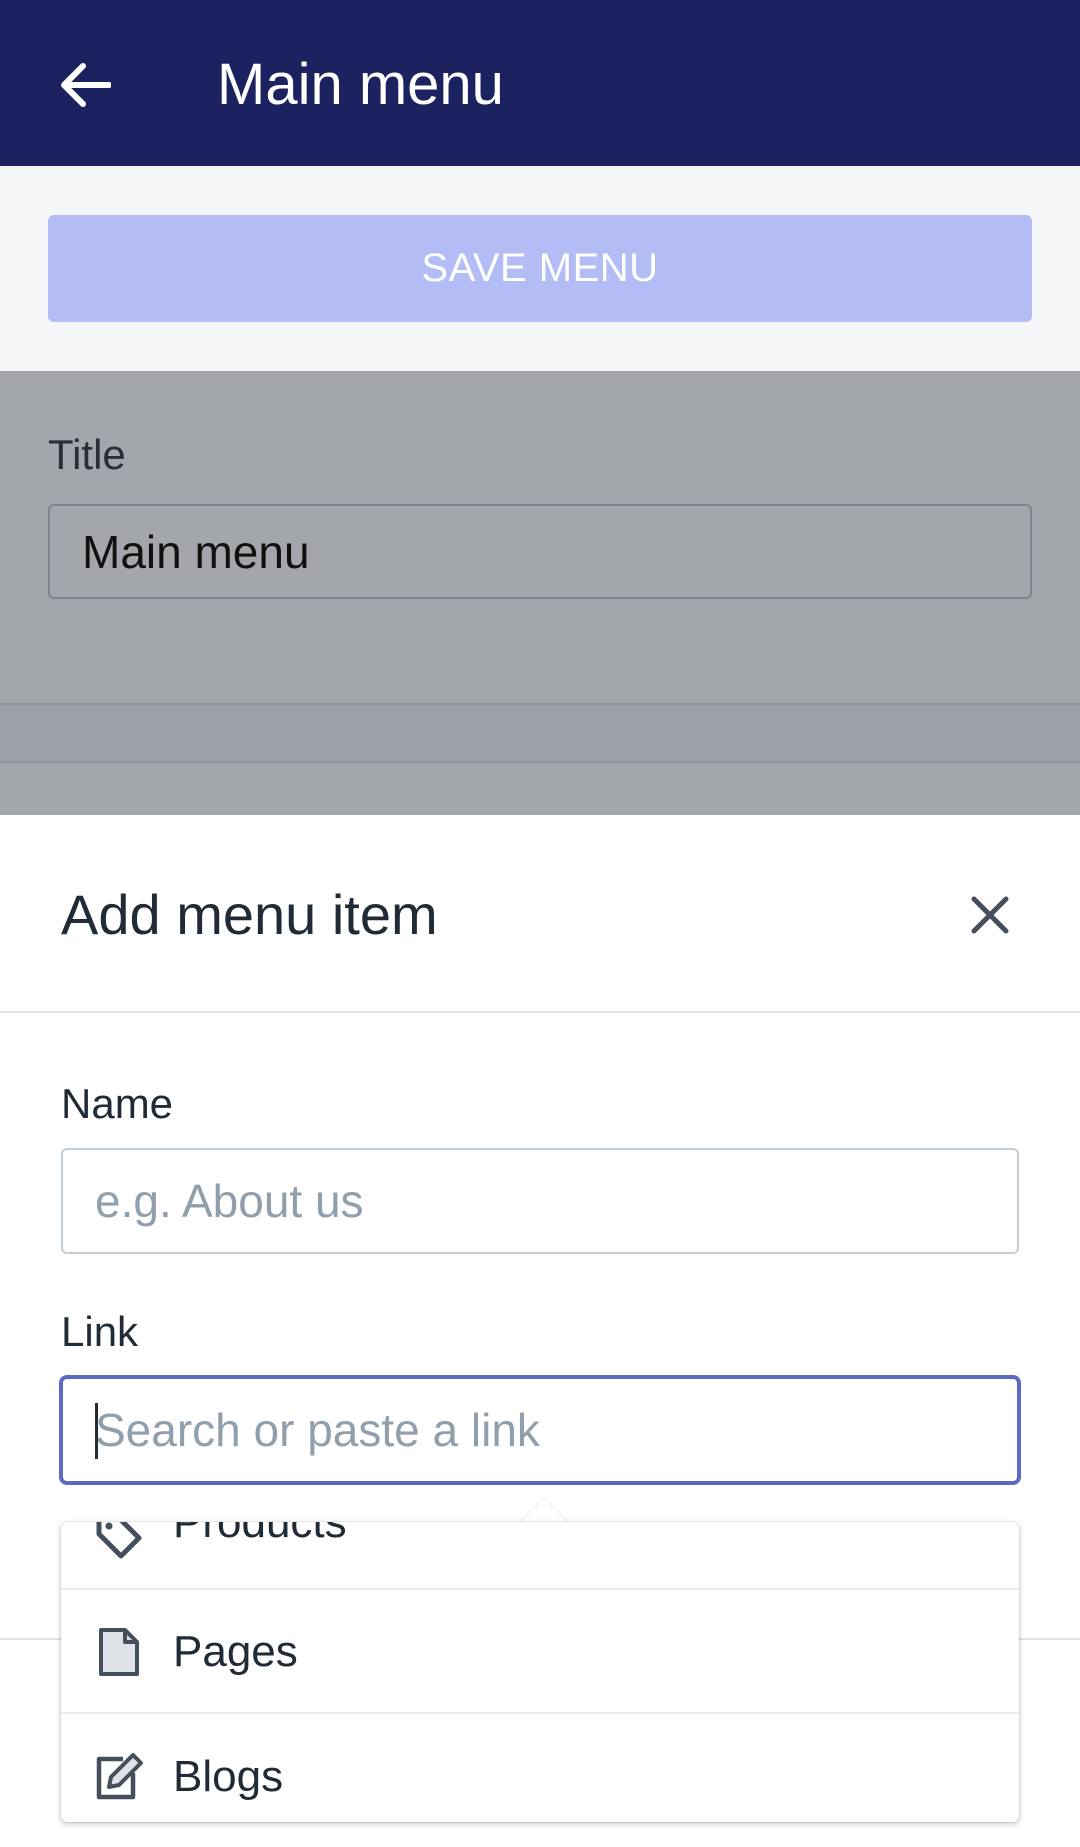 The image size is (1080, 1847). What do you see at coordinates (540, 1201) in the screenshot?
I see `name-field: e.g. About us` at bounding box center [540, 1201].